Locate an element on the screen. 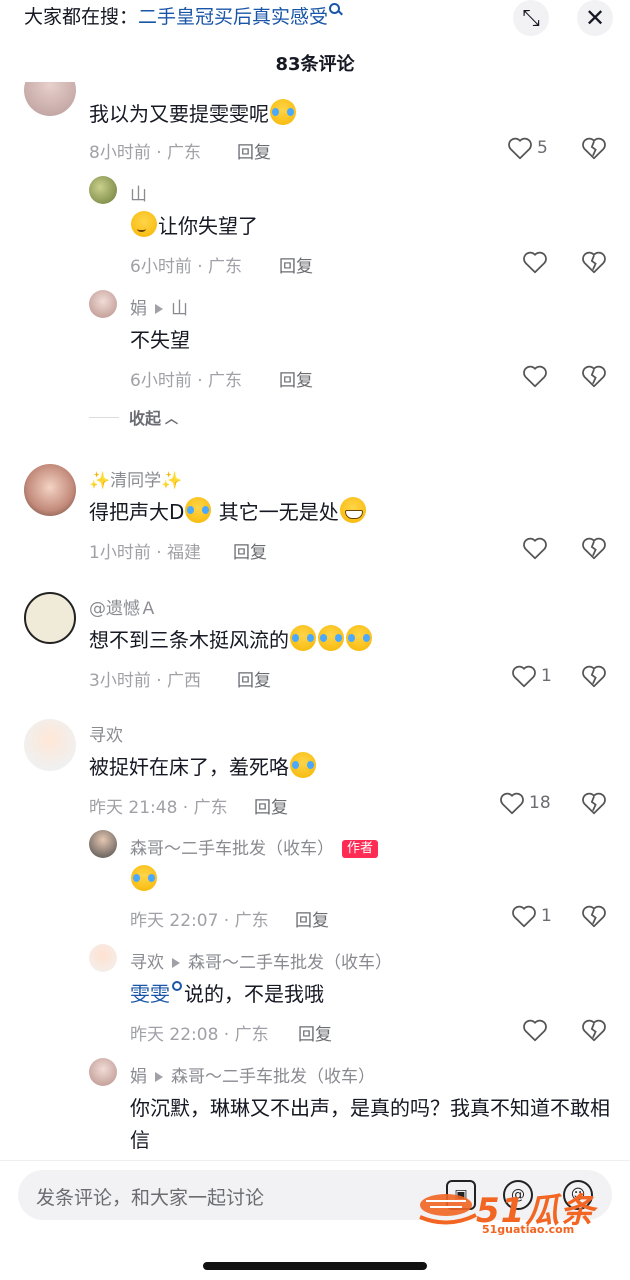  search-suggestion-prefix: 大家都在搜： is located at coordinates (81, 17).